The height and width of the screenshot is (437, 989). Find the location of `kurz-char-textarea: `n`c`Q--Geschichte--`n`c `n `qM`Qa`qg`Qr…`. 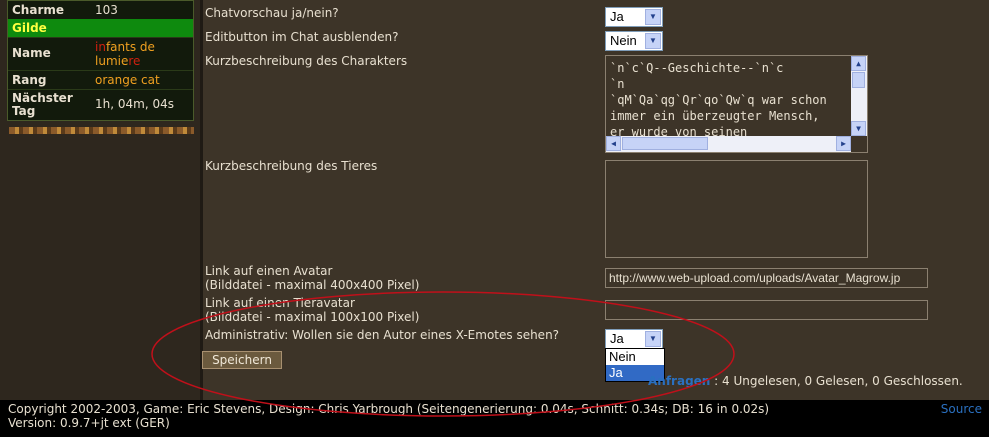

kurz-char-textarea: `n`c`Q--Geschichte--`n`c `n `qM`Qa`qg`Qr… is located at coordinates (736, 104).